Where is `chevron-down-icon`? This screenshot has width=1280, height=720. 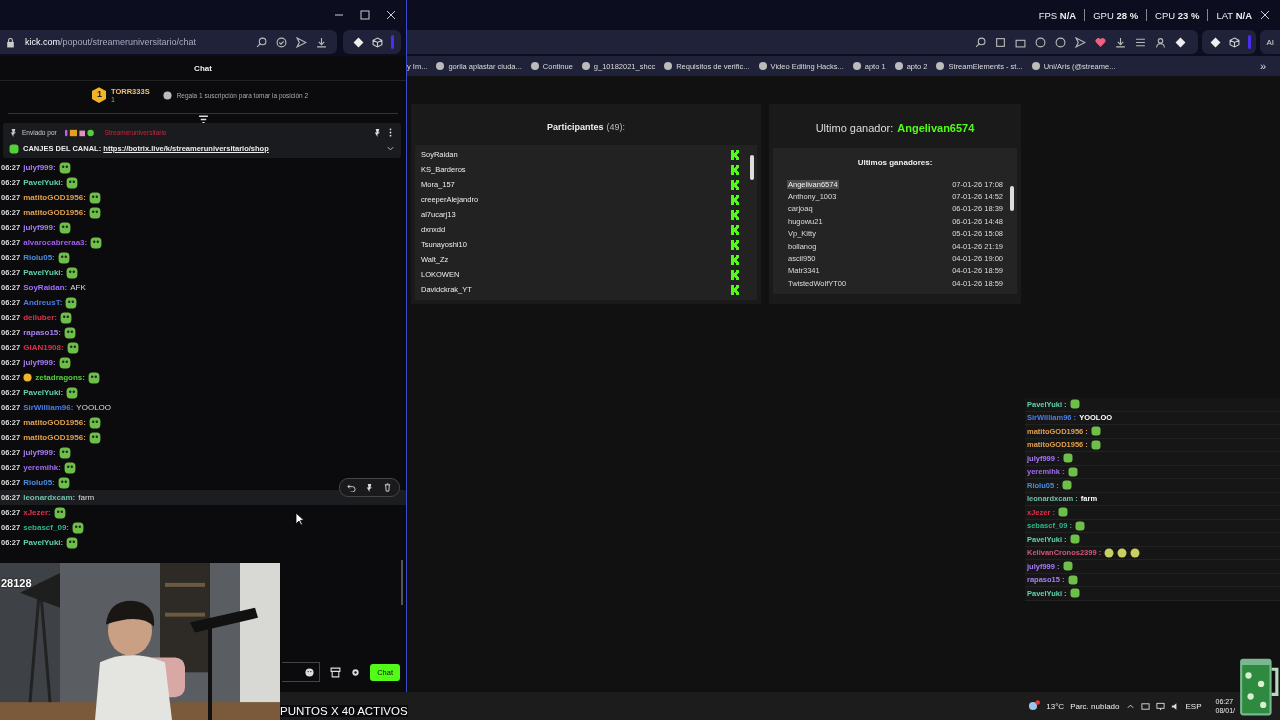
chevron-down-icon is located at coordinates (390, 148).